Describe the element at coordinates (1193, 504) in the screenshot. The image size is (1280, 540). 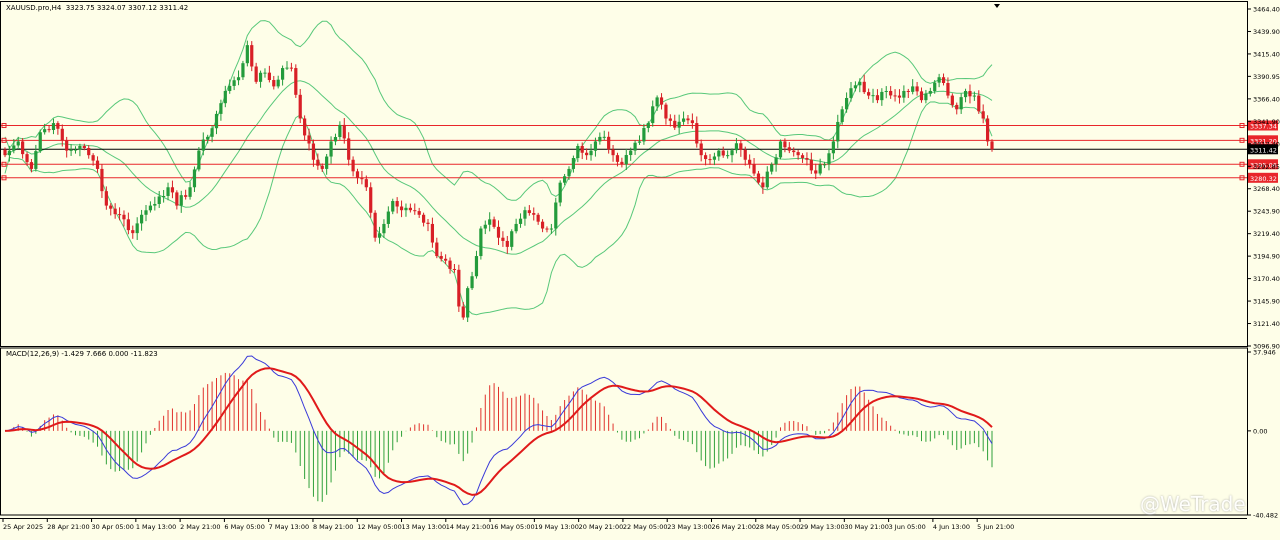
I see `wetrade-watermark: @WeTrade` at that location.